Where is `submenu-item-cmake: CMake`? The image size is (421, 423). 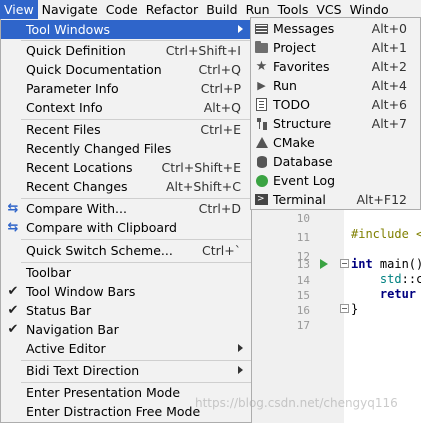
submenu-item-cmake: CMake is located at coordinates (335, 142).